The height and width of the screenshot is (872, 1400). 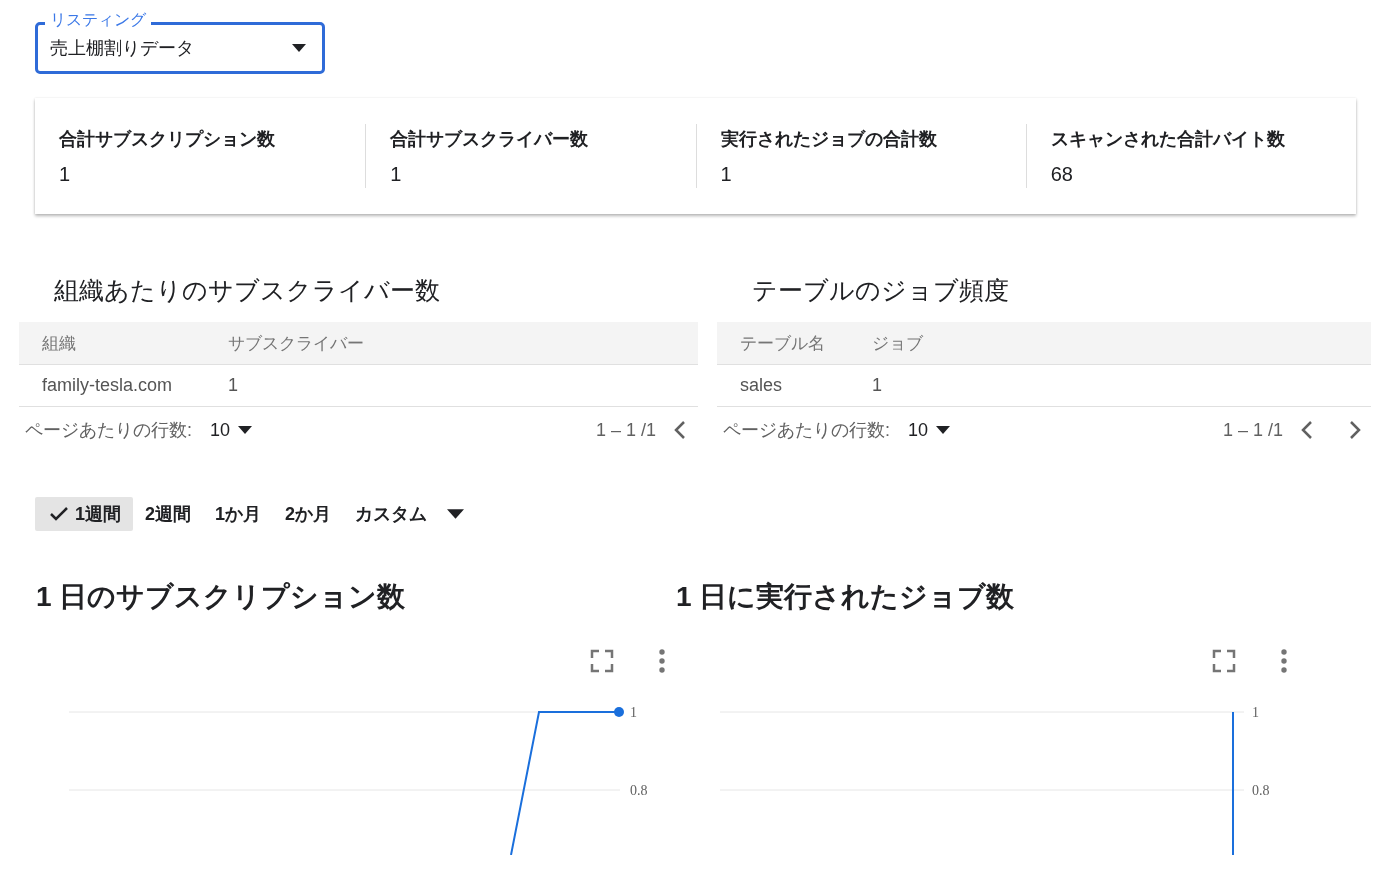 I want to click on table-cell-text: sales, so click(x=762, y=385).